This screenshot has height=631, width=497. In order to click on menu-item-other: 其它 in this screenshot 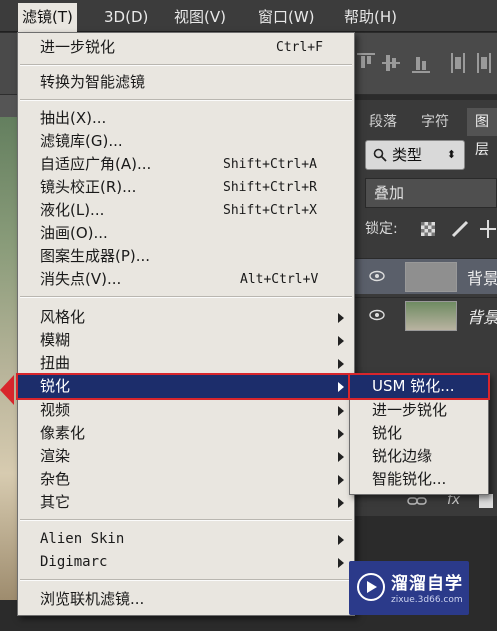, I will do `click(186, 502)`.